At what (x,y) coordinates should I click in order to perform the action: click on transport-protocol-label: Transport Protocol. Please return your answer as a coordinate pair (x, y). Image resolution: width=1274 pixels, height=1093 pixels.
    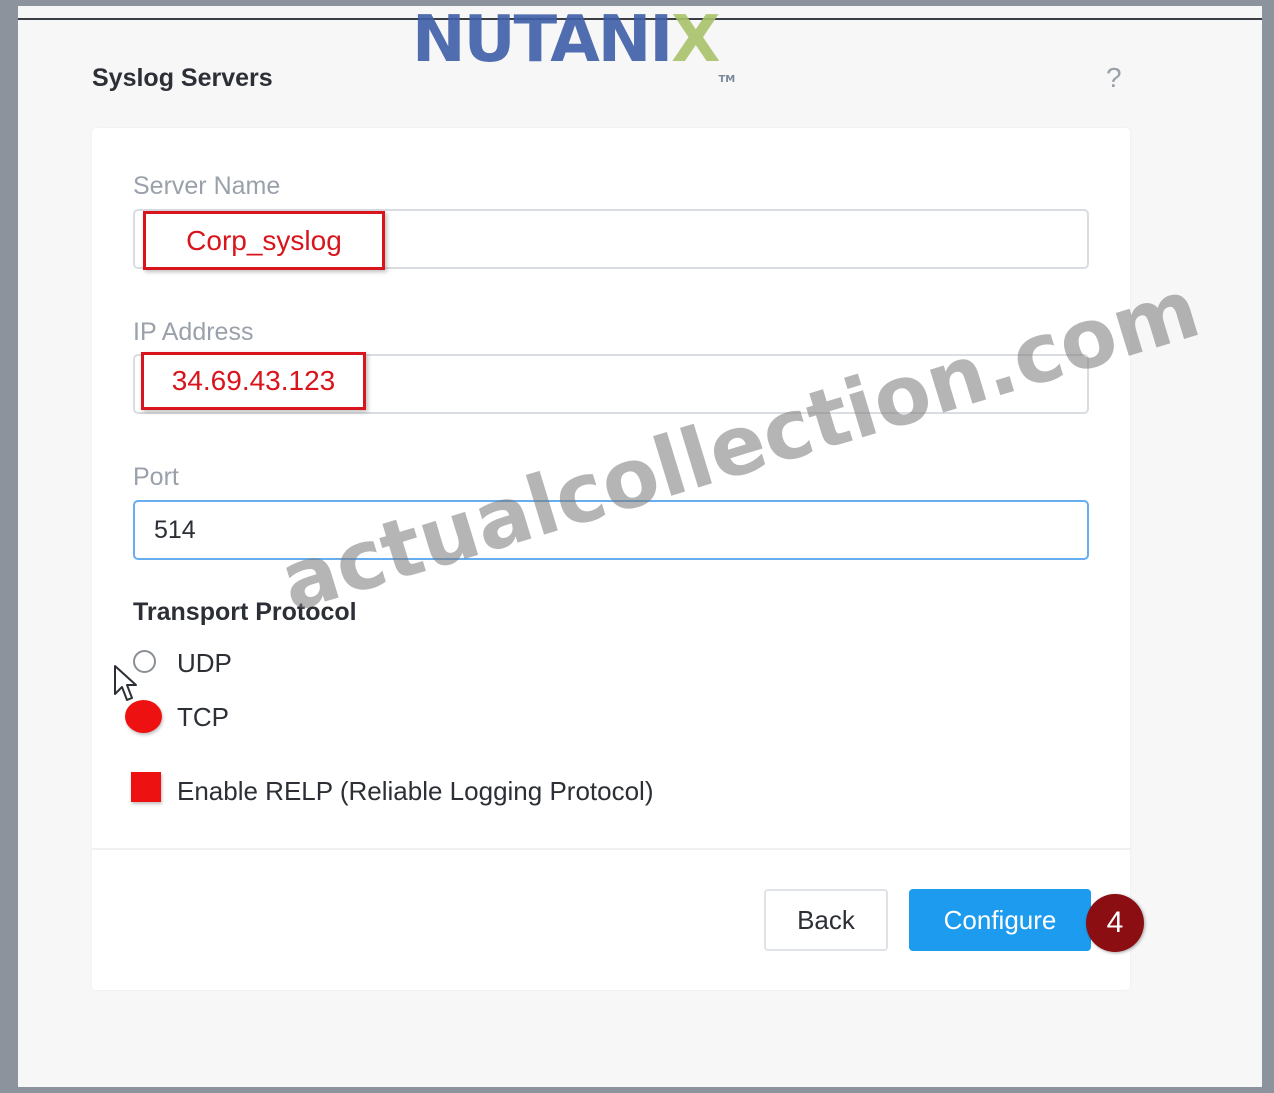
    Looking at the image, I should click on (245, 612).